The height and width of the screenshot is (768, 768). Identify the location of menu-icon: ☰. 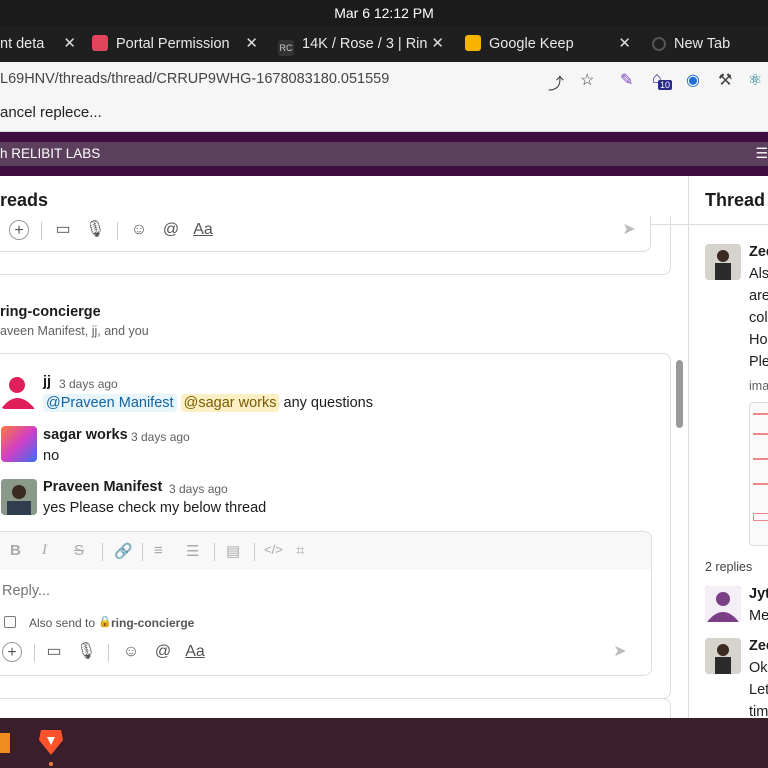
(761, 153).